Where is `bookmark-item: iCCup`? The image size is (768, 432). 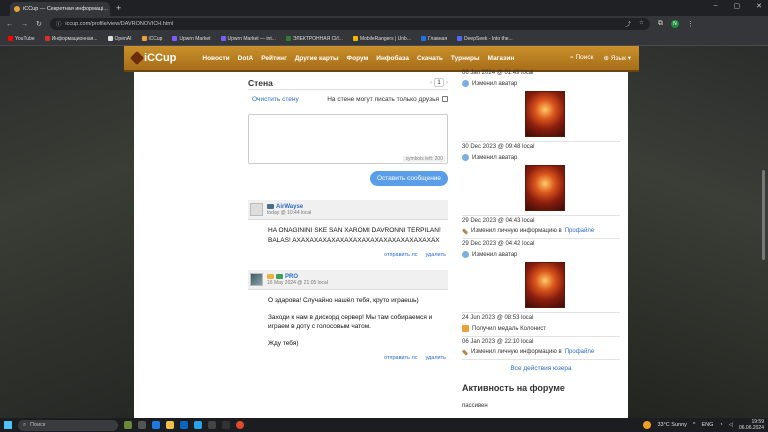
bookmark-item: iCCup is located at coordinates (151, 39).